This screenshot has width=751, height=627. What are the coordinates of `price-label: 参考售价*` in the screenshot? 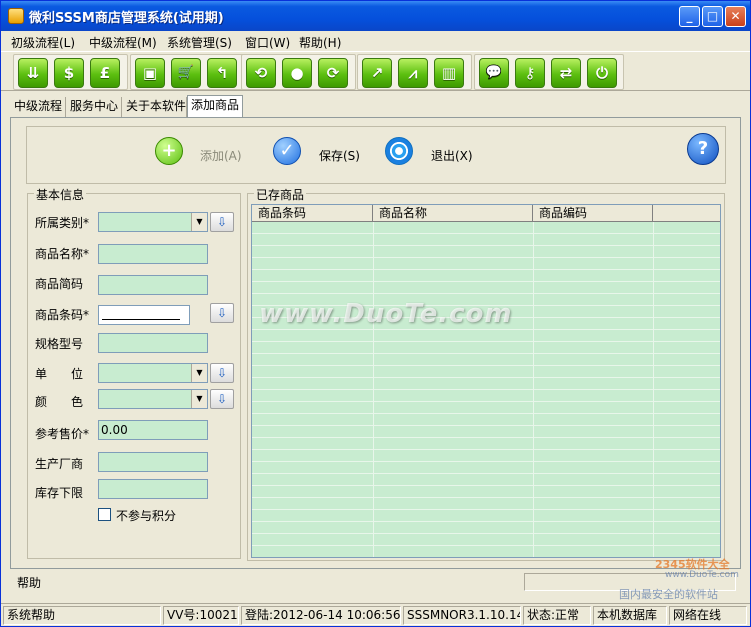 It's located at (62, 434).